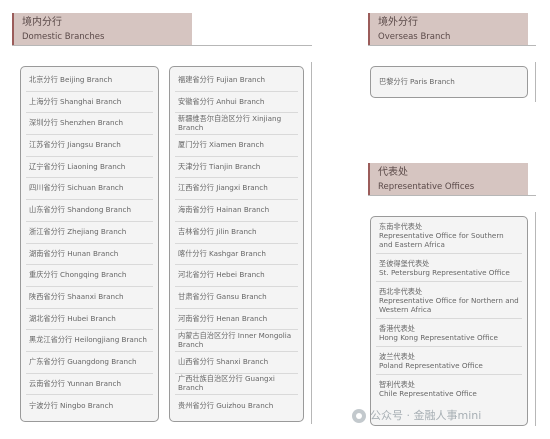 The image size is (550, 439). I want to click on overseas-title-zh: 境外分行, so click(398, 22).